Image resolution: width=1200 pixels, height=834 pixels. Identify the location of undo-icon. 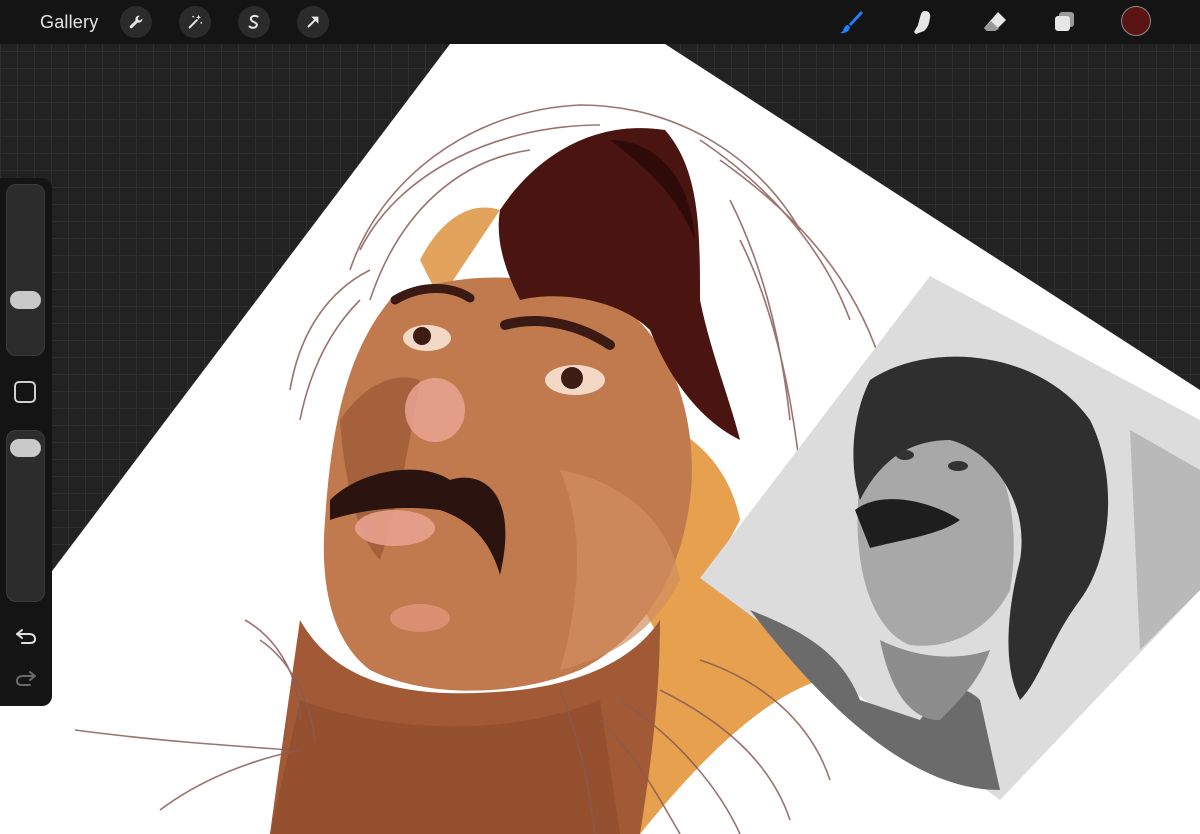
(26, 636).